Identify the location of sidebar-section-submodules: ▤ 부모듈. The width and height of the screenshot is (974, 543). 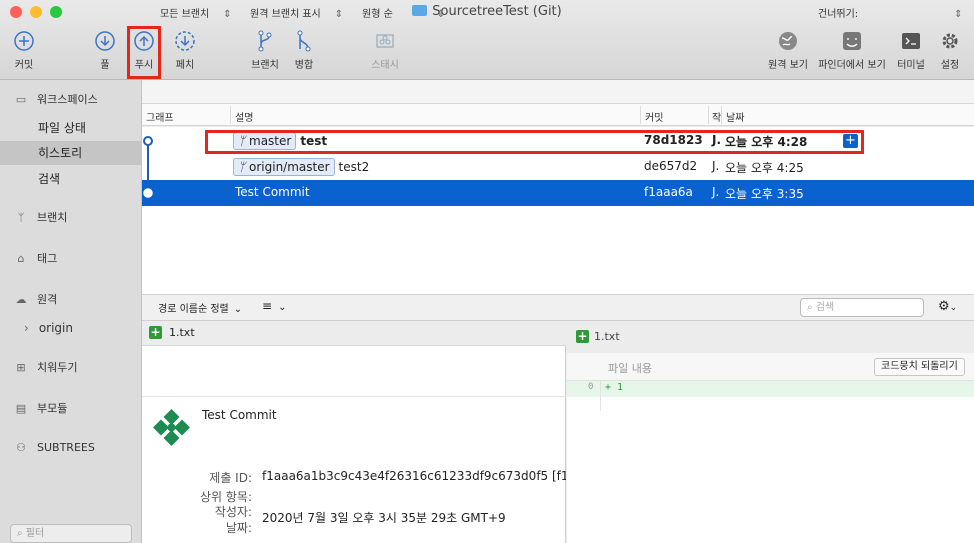
(40, 408).